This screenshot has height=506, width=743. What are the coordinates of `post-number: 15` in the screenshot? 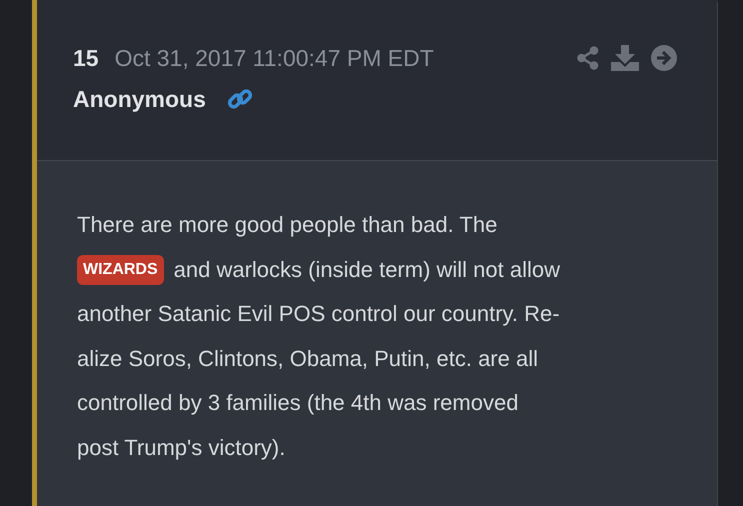 It's located at (86, 58).